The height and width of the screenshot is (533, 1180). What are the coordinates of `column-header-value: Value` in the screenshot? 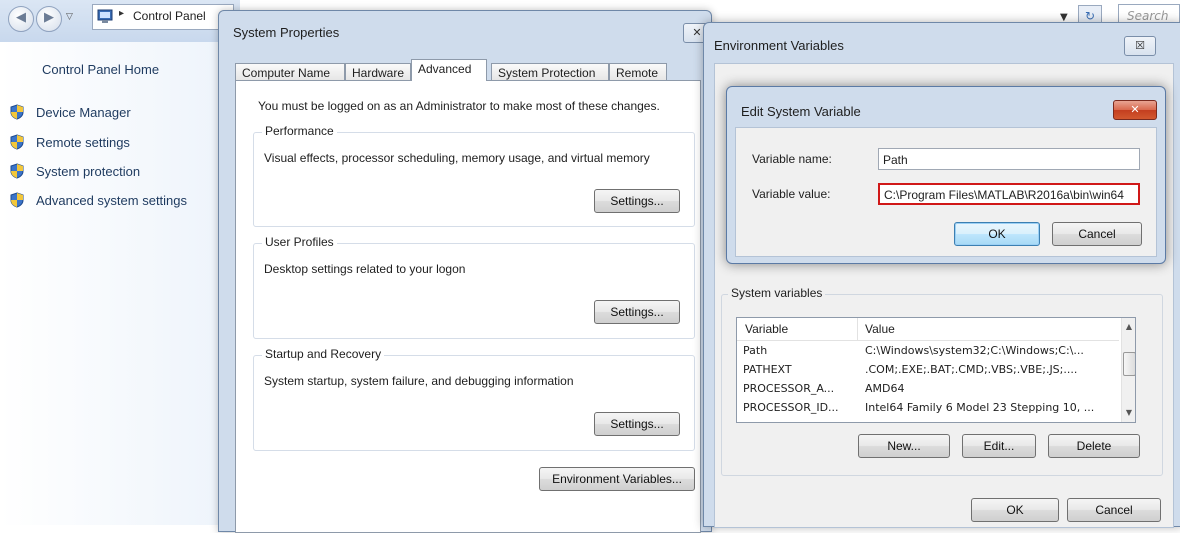 It's located at (880, 329).